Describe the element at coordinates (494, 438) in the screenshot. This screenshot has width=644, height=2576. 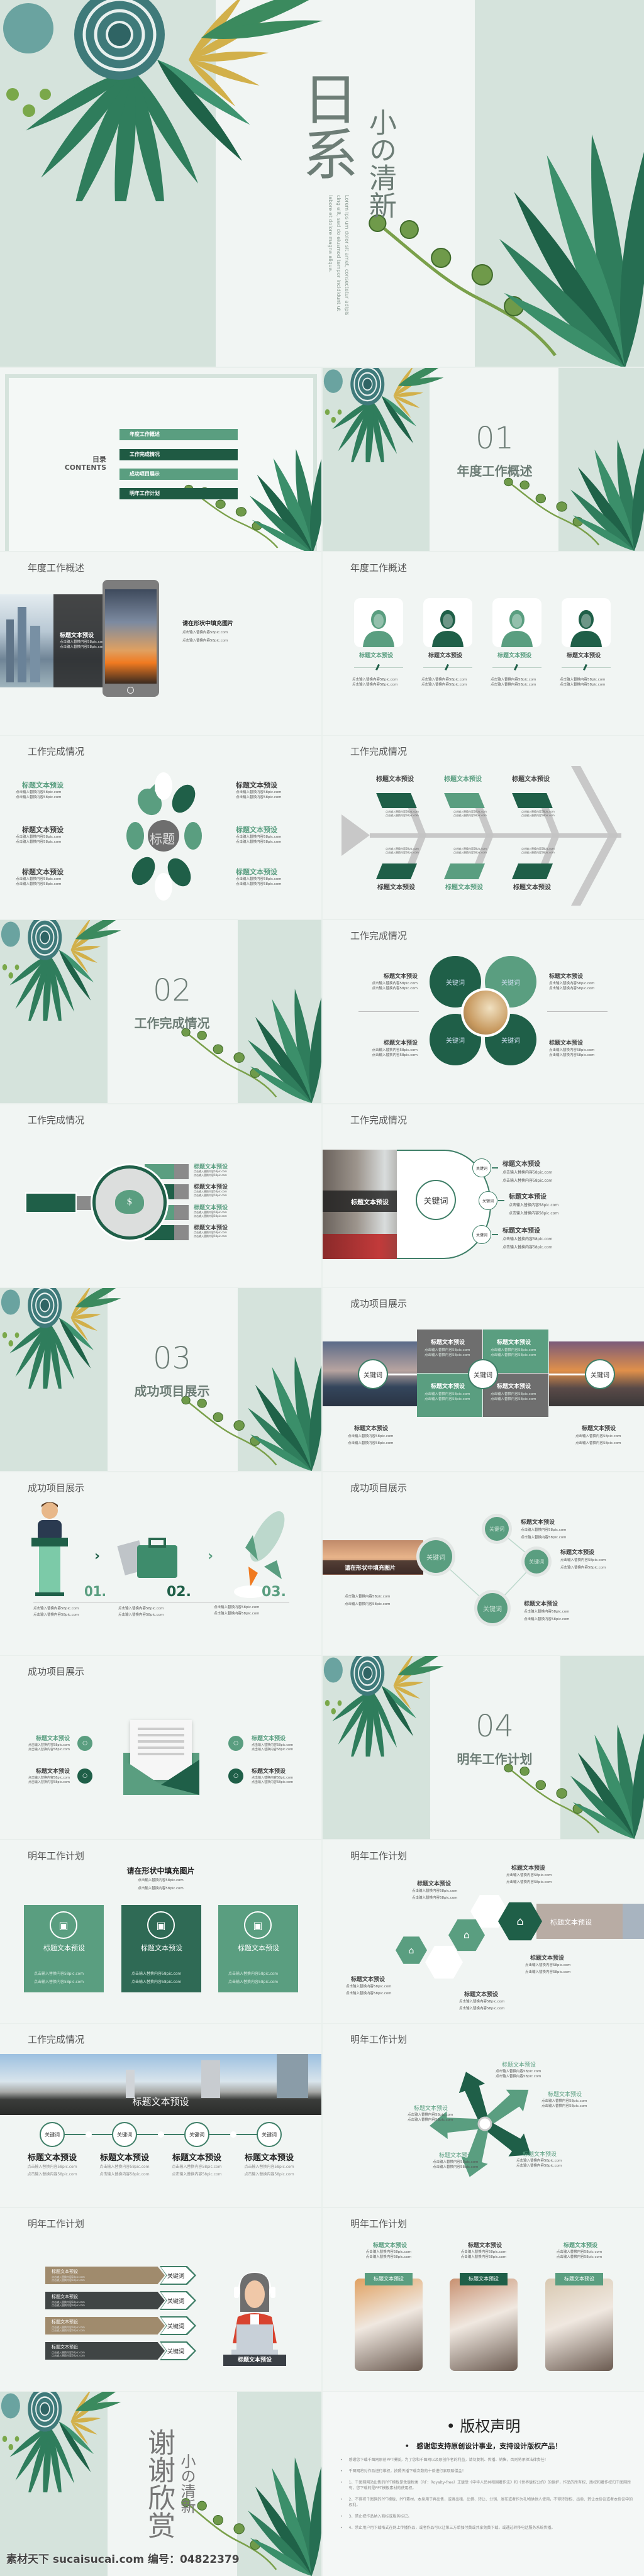
I see `section-number: 01` at that location.